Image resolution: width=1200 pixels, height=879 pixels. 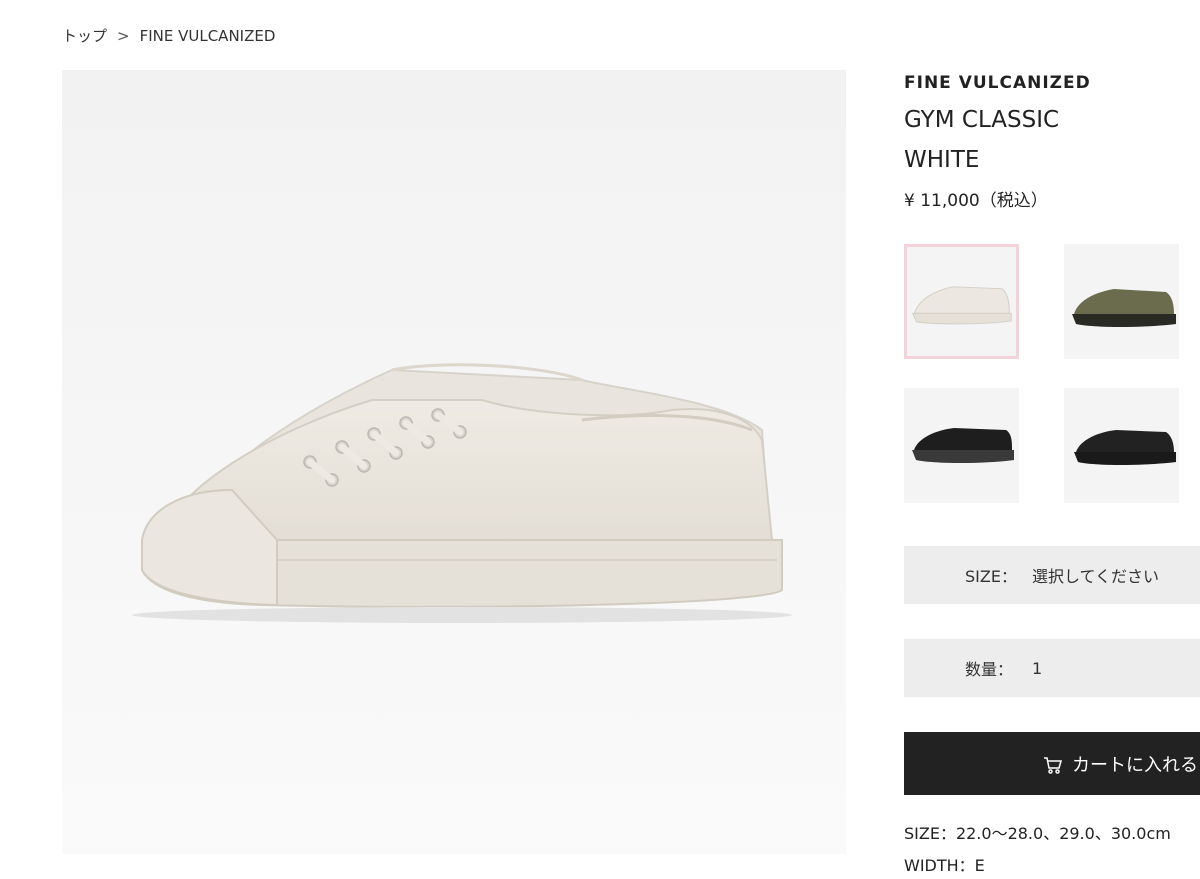 I want to click on size-select: SIZE： 選択してください, so click(x=1052, y=575).